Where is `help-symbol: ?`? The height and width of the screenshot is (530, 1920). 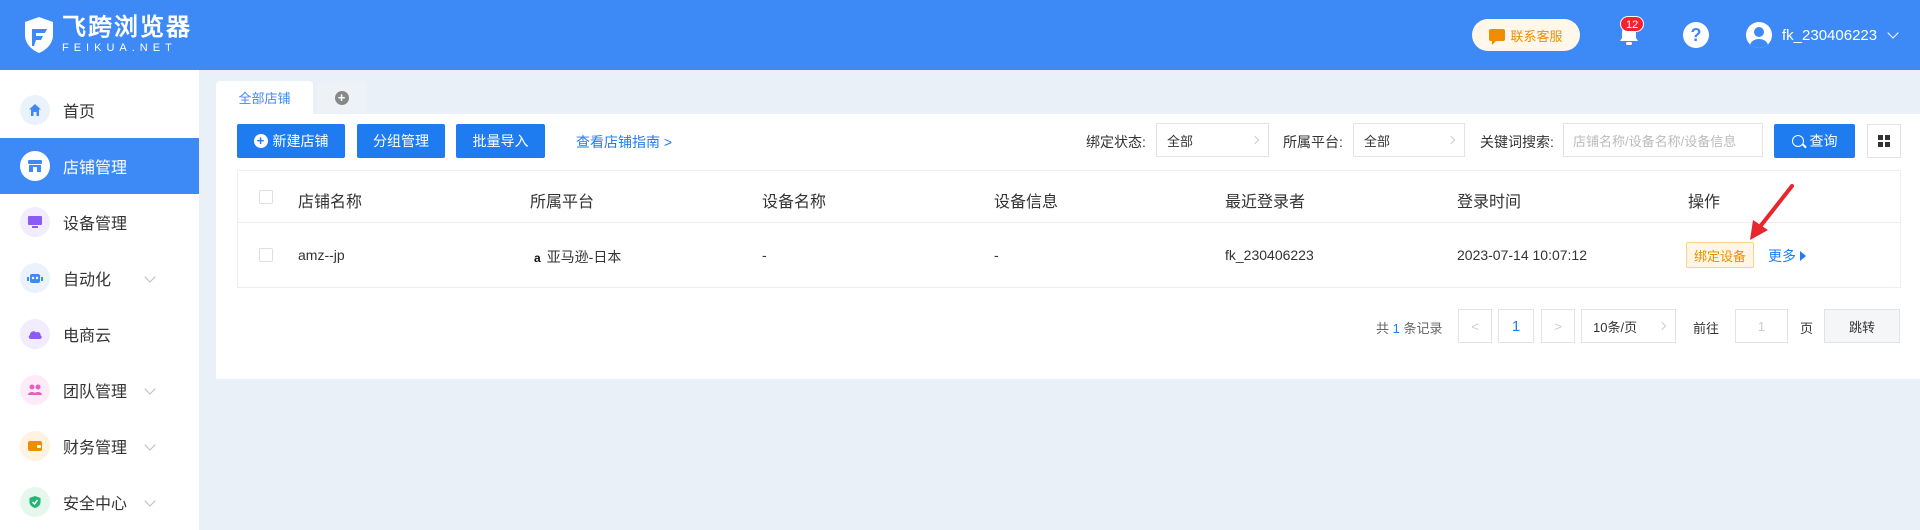
help-symbol: ? is located at coordinates (1696, 34).